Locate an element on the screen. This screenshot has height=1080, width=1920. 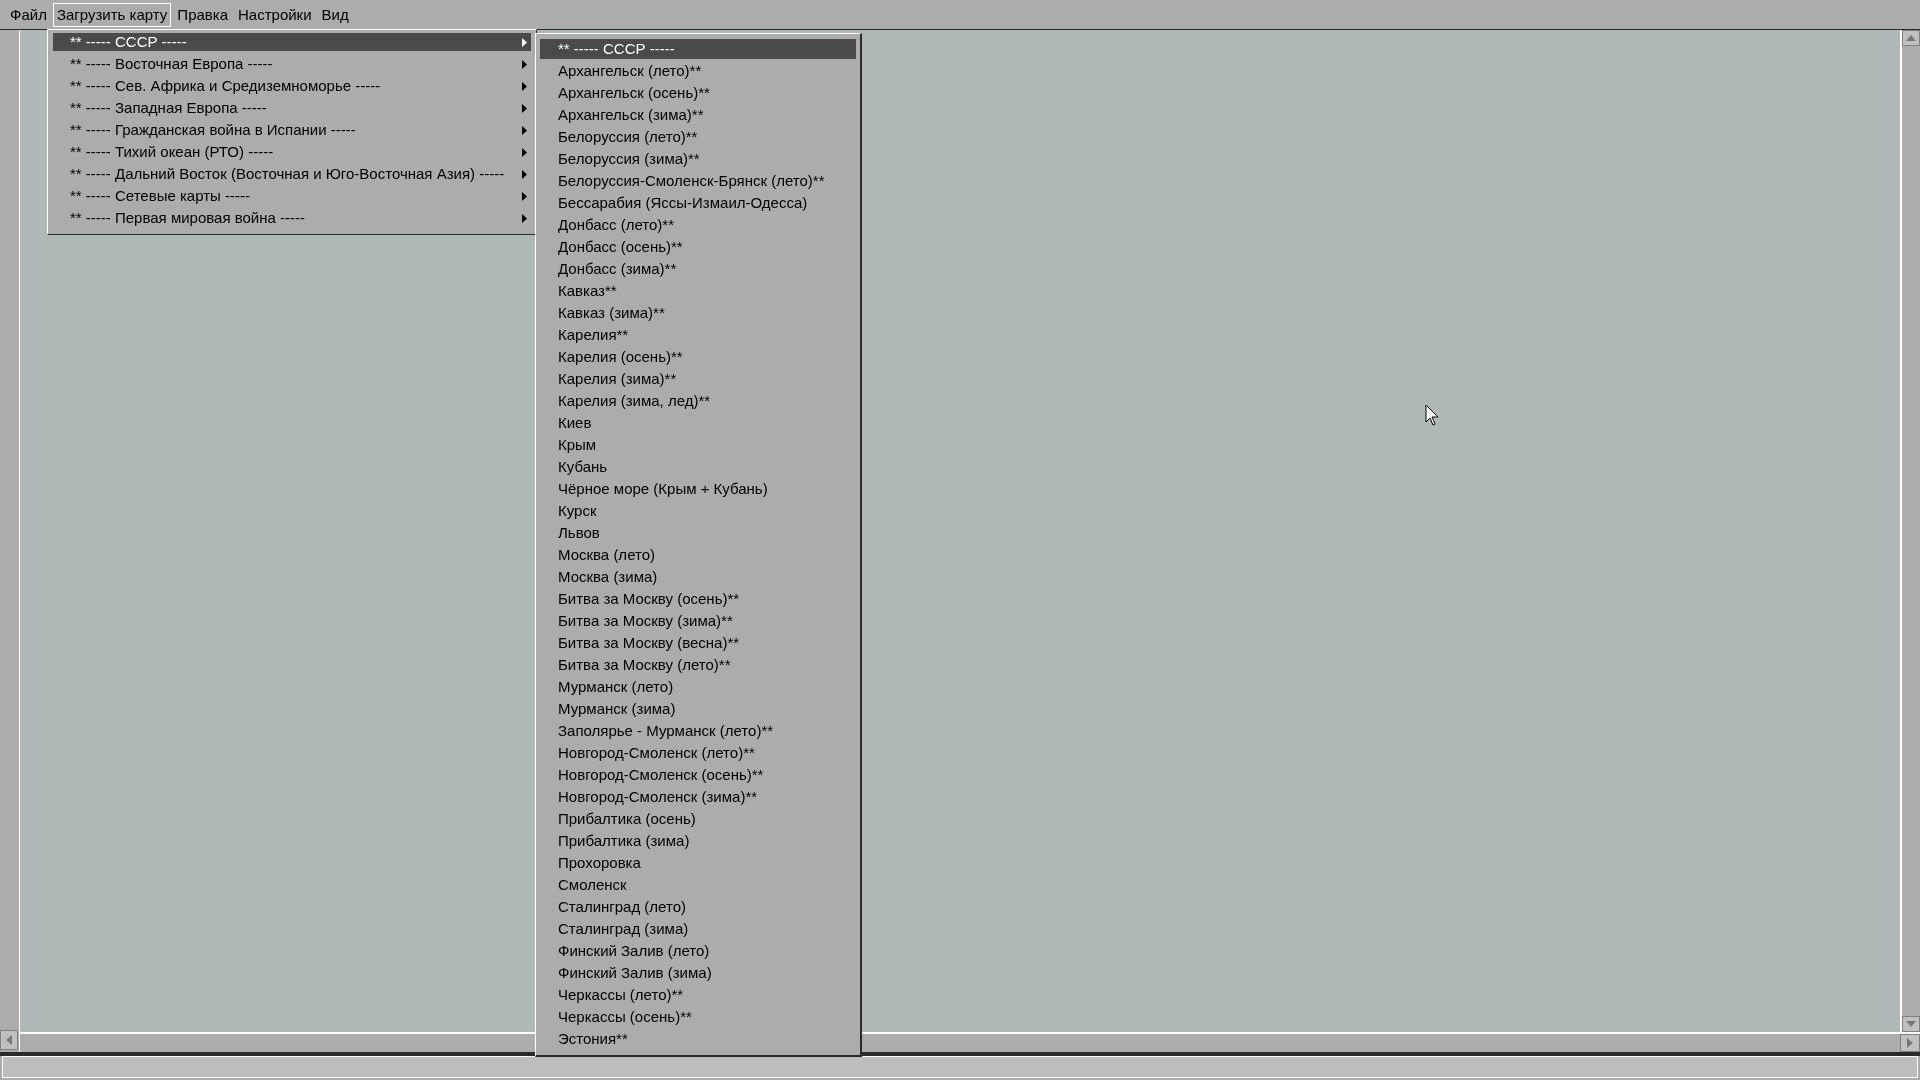
menu-item: Белоруссия (зима)** is located at coordinates (698, 159).